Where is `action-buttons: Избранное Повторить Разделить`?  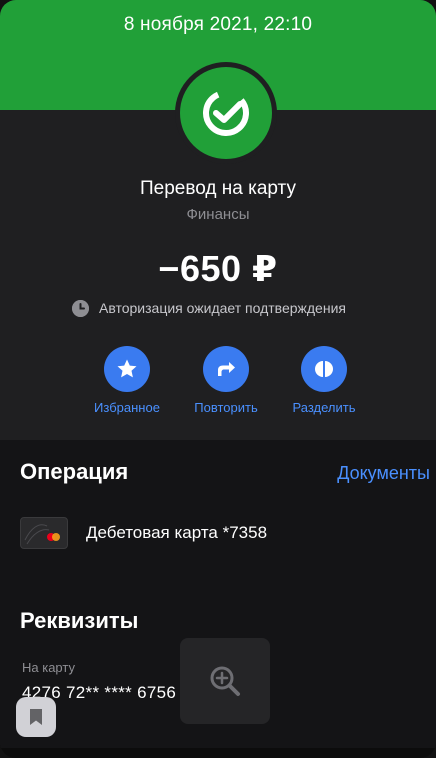 action-buttons: Избранное Повторить Разделить is located at coordinates (218, 386).